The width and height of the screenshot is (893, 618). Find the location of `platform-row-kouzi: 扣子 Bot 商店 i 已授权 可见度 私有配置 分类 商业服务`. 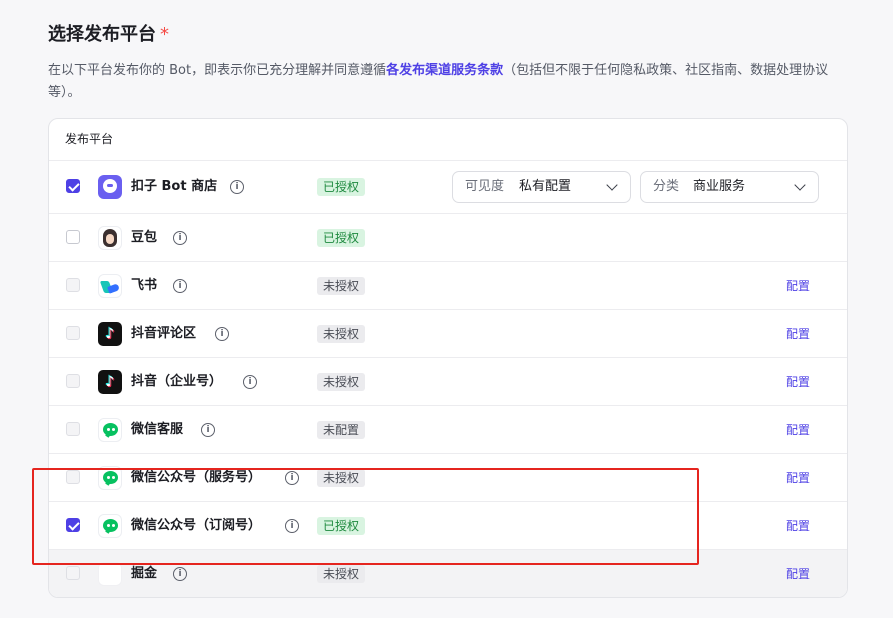

platform-row-kouzi: 扣子 Bot 商店 i 已授权 可见度 私有配置 分类 商业服务 is located at coordinates (448, 187).